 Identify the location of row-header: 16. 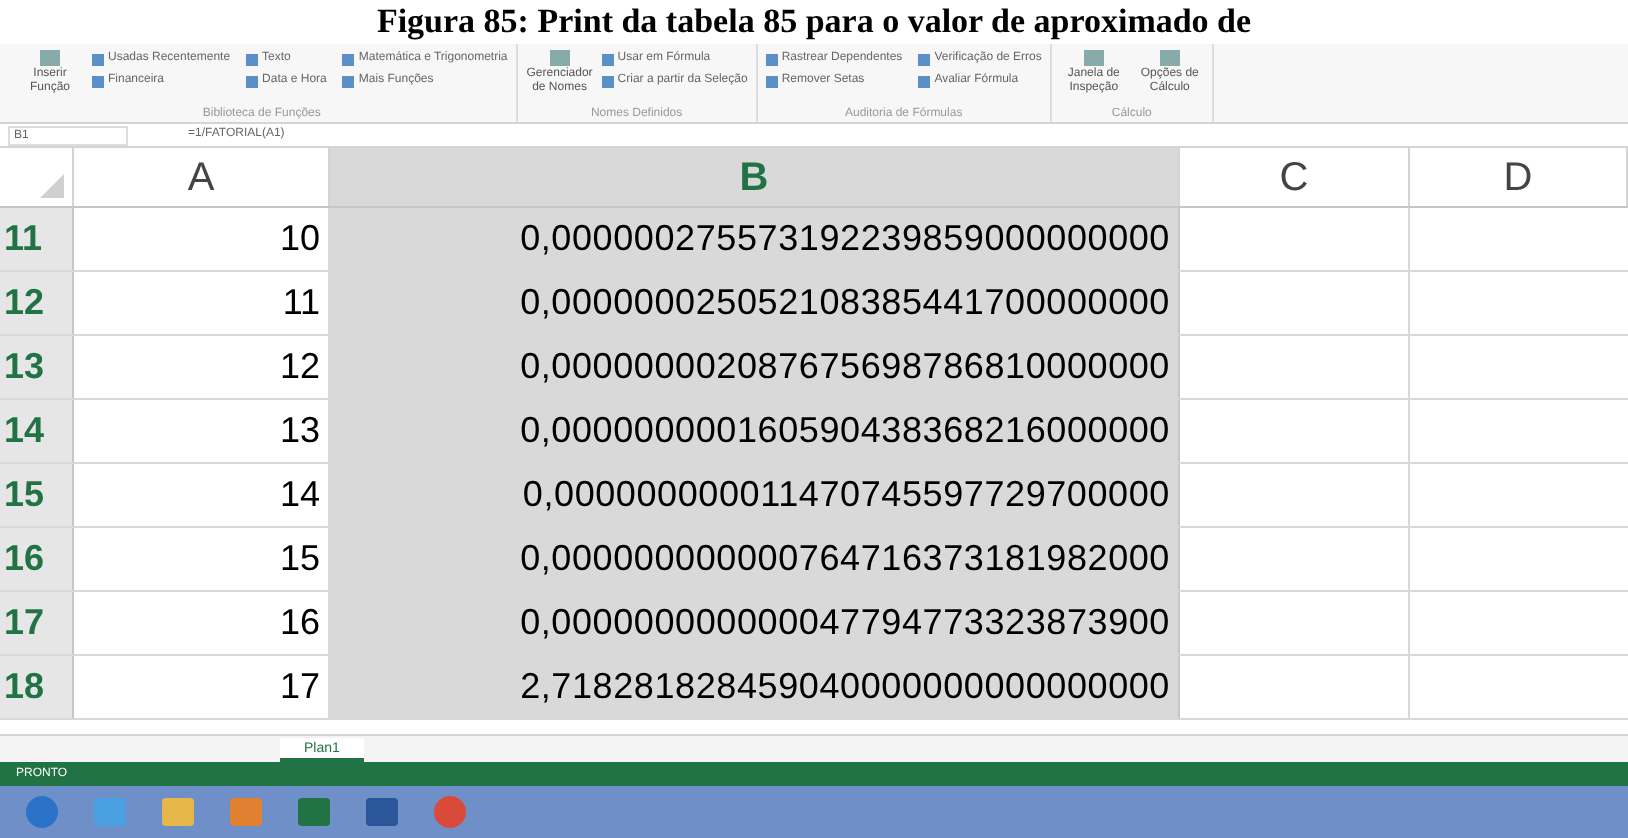
(37, 559).